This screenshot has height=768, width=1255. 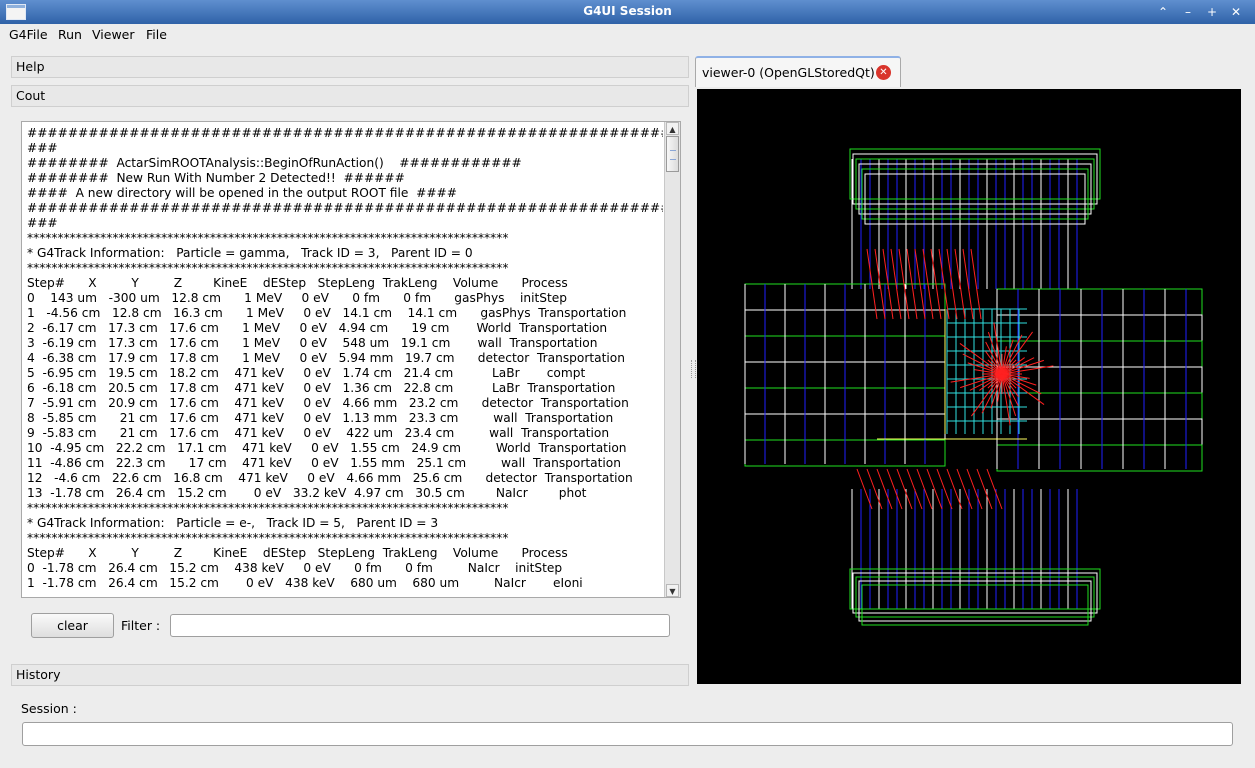 What do you see at coordinates (672, 128) in the screenshot?
I see `scroll-up-icon: ▲` at bounding box center [672, 128].